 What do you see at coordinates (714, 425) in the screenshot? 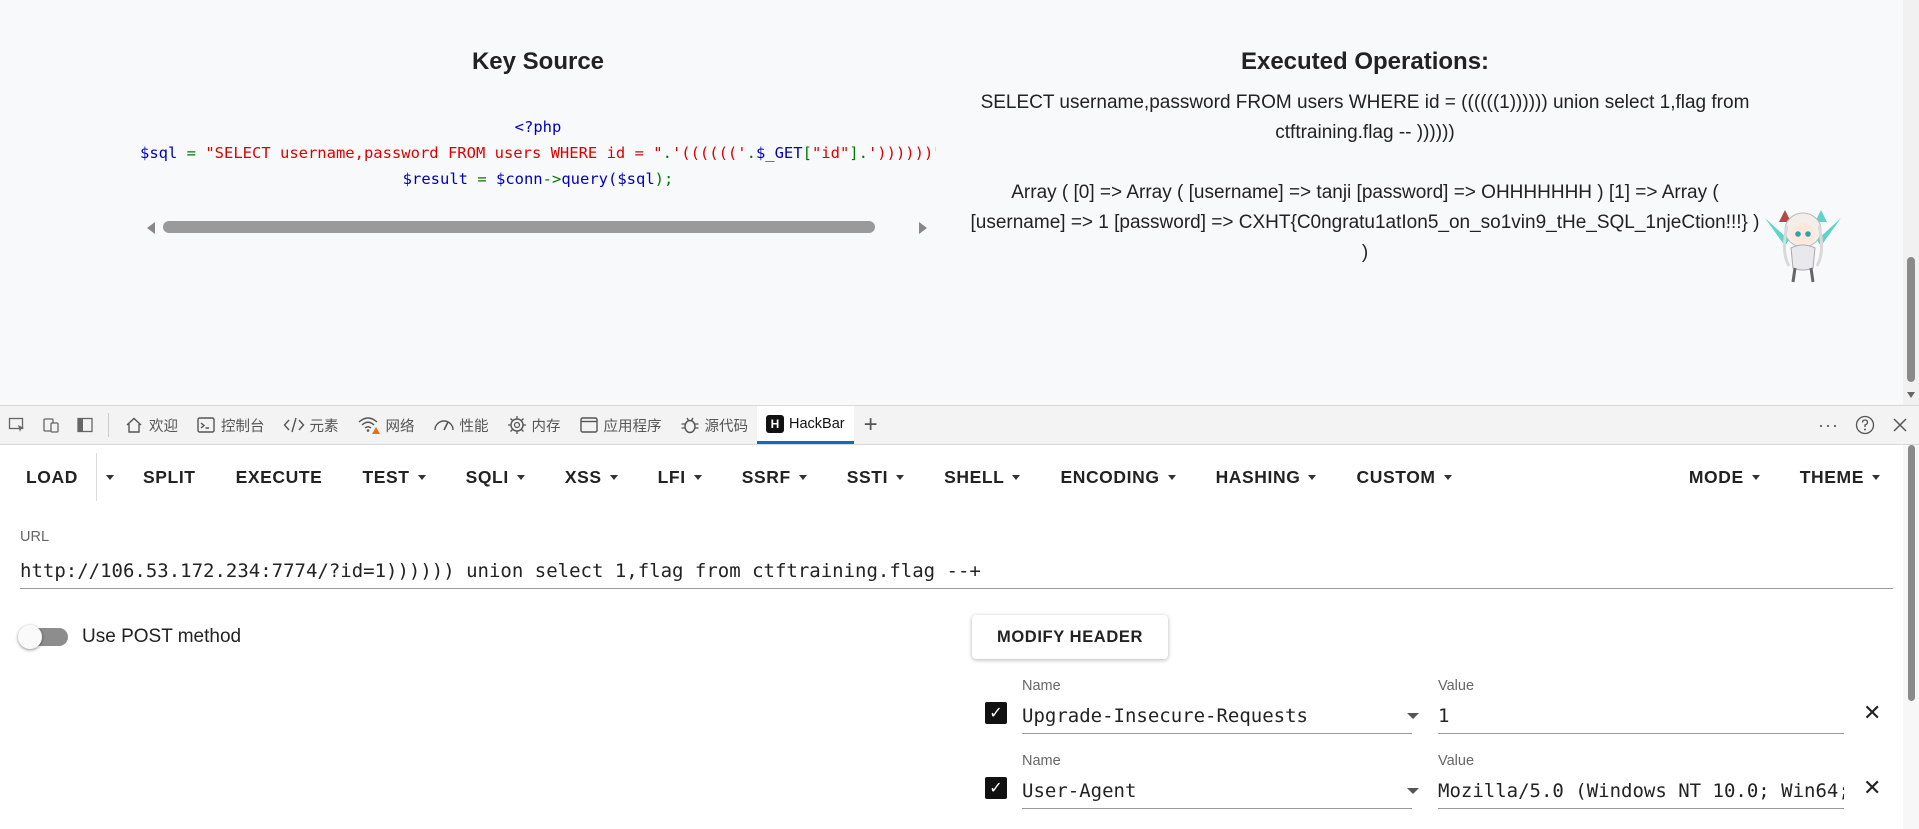
I see `tab-sources: 源代码` at bounding box center [714, 425].